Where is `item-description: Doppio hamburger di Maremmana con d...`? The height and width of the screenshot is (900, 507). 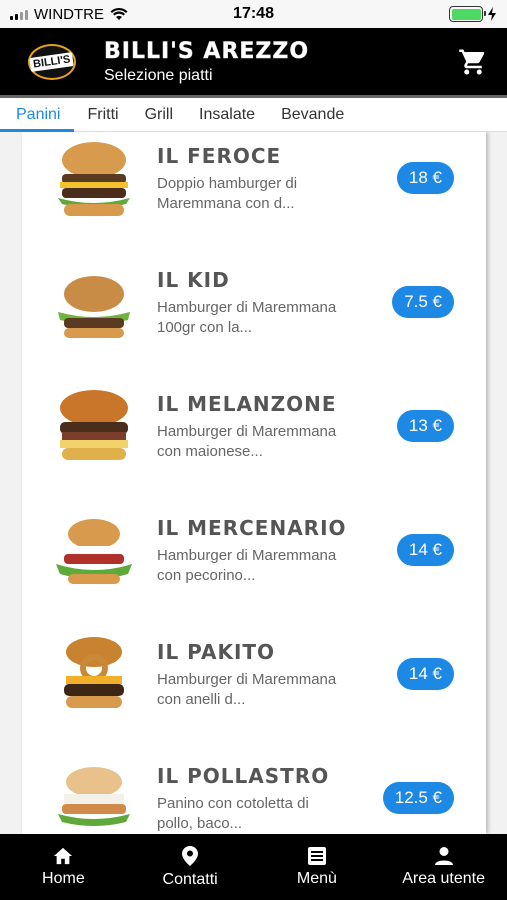 item-description: Doppio hamburger di Maremmana con d... is located at coordinates (227, 193).